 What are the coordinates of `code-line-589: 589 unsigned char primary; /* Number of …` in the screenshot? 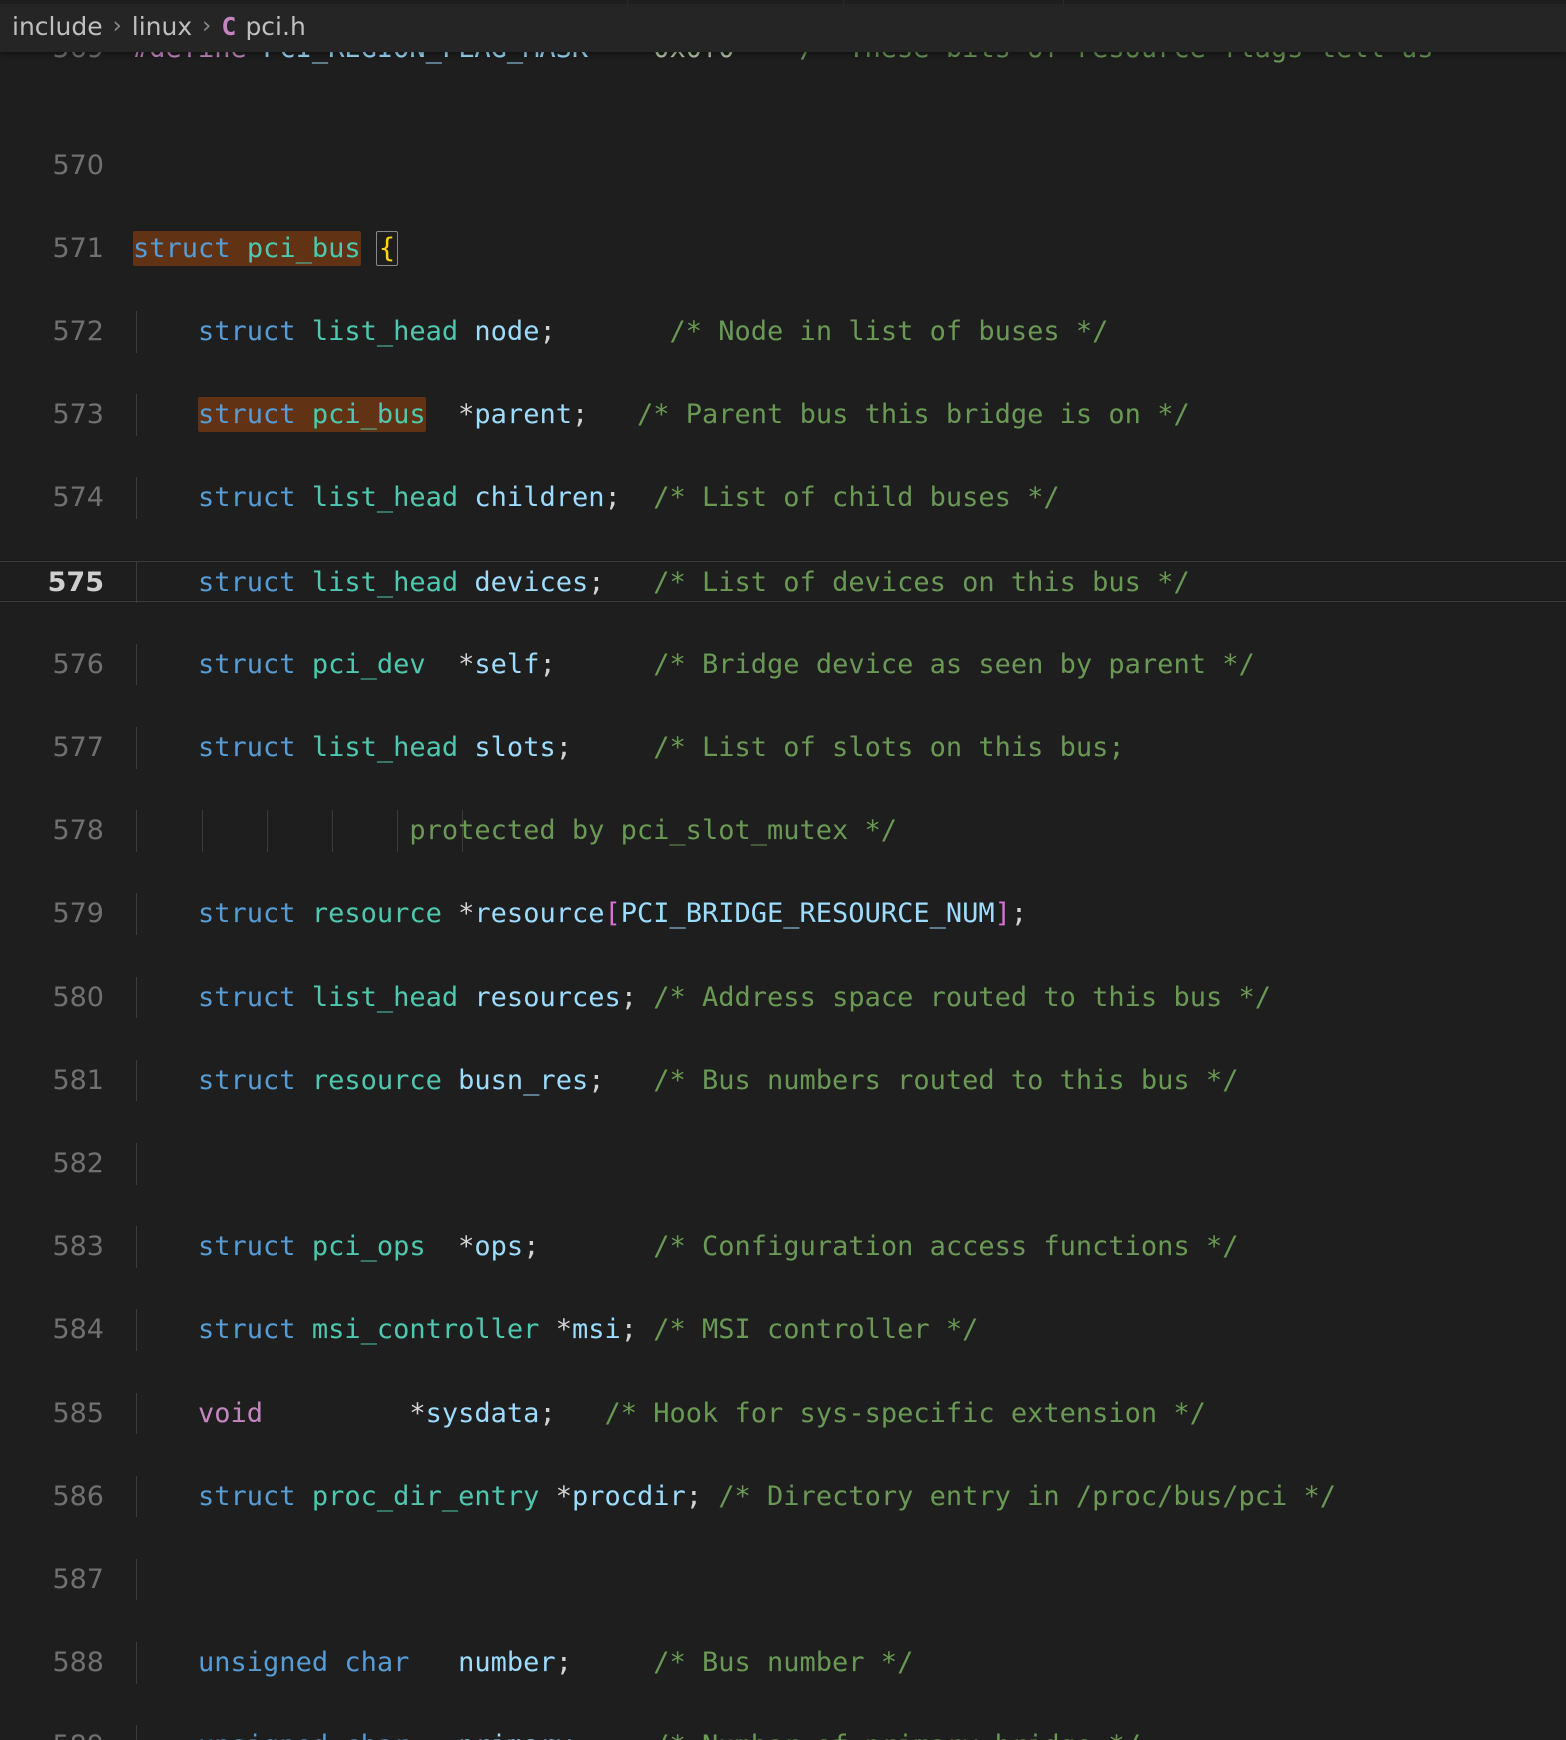 It's located at (783, 1732).